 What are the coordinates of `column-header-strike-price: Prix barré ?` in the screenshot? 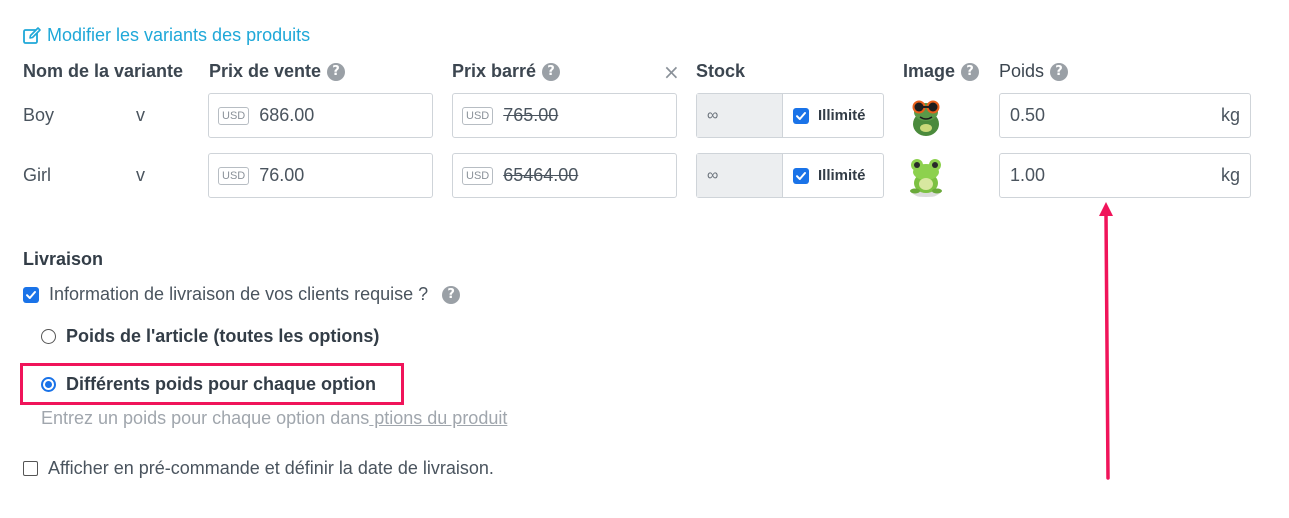 It's located at (506, 71).